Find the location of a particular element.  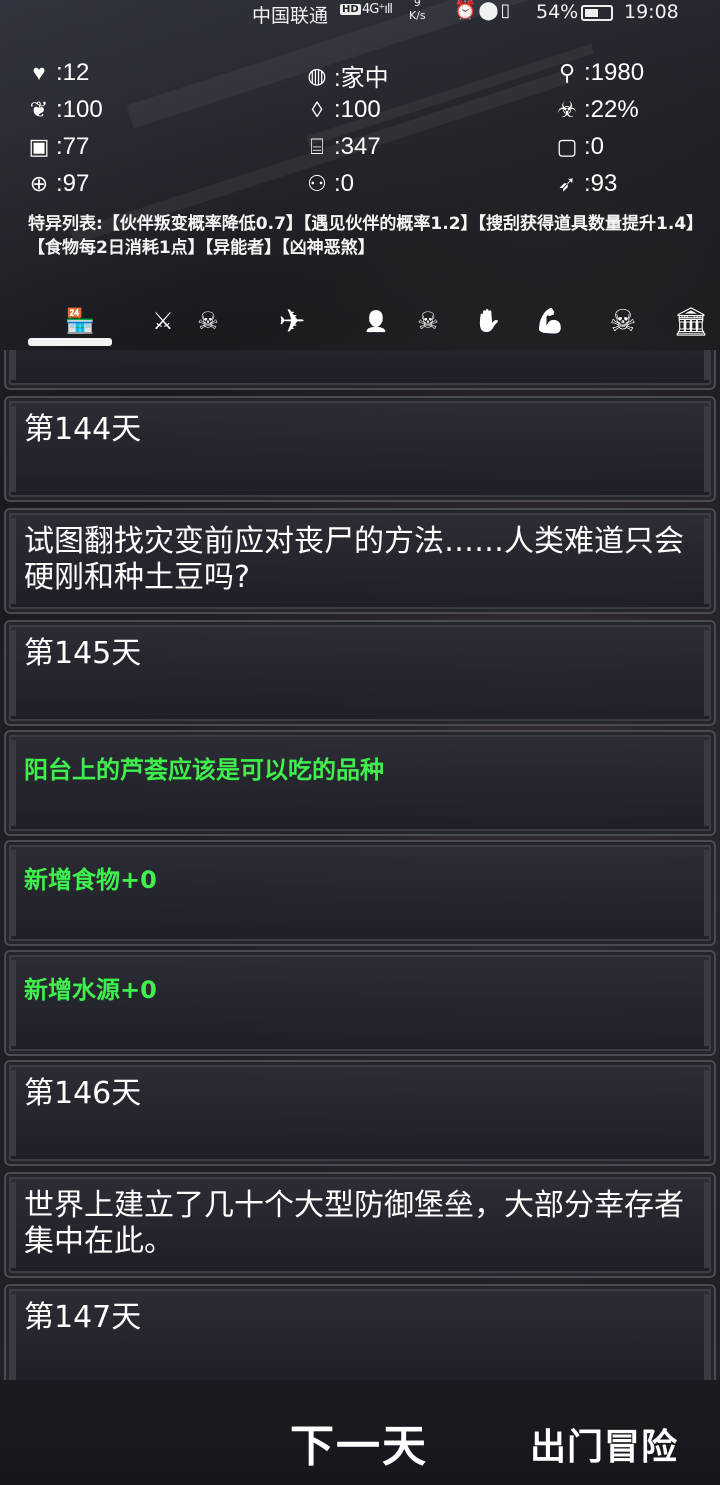

list-item: 第146天 is located at coordinates (360, 1113).